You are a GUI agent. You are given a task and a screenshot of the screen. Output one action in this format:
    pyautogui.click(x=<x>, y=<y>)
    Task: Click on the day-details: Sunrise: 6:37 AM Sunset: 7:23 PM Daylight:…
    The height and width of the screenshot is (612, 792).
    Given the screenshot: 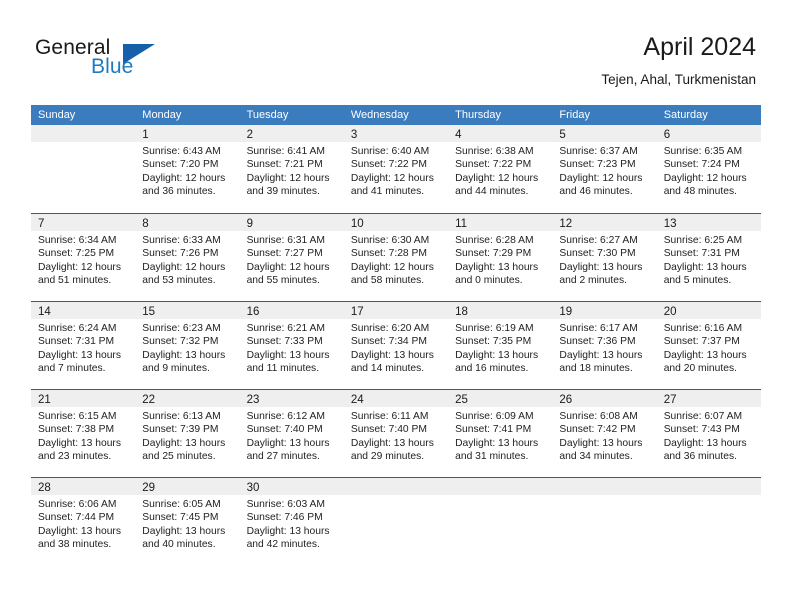 What is the action you would take?
    pyautogui.click(x=604, y=170)
    